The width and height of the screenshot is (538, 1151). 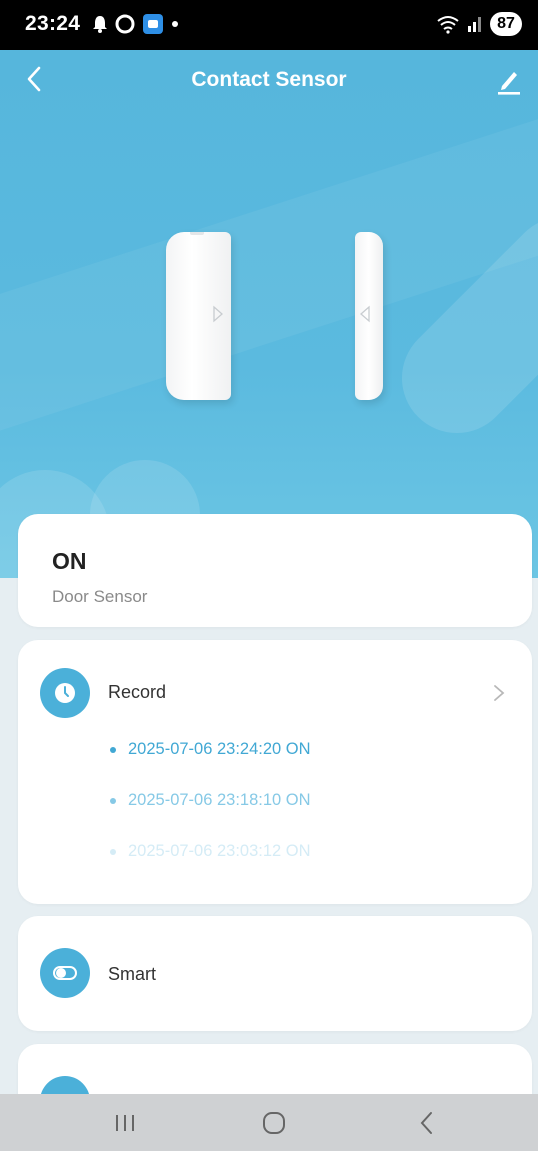 I want to click on clock-icon, so click(x=65, y=693).